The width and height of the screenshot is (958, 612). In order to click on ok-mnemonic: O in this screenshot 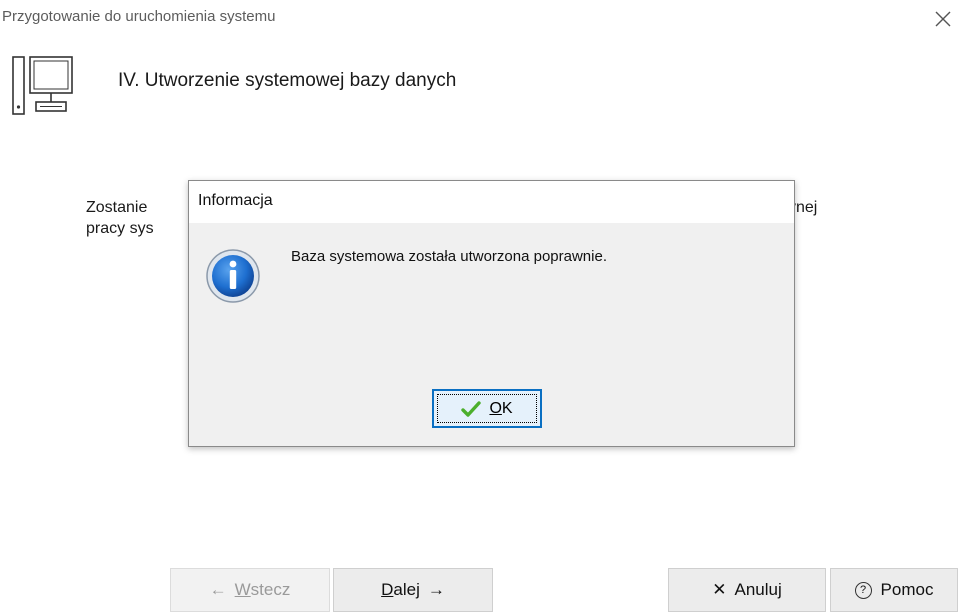, I will do `click(495, 408)`.